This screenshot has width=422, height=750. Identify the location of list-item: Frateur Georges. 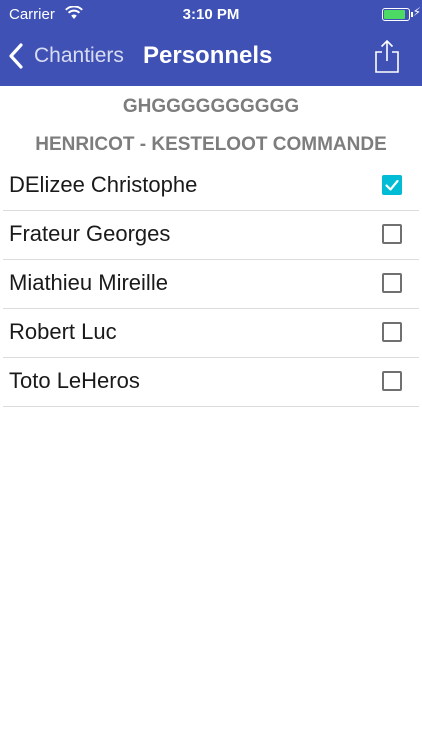
(211, 235).